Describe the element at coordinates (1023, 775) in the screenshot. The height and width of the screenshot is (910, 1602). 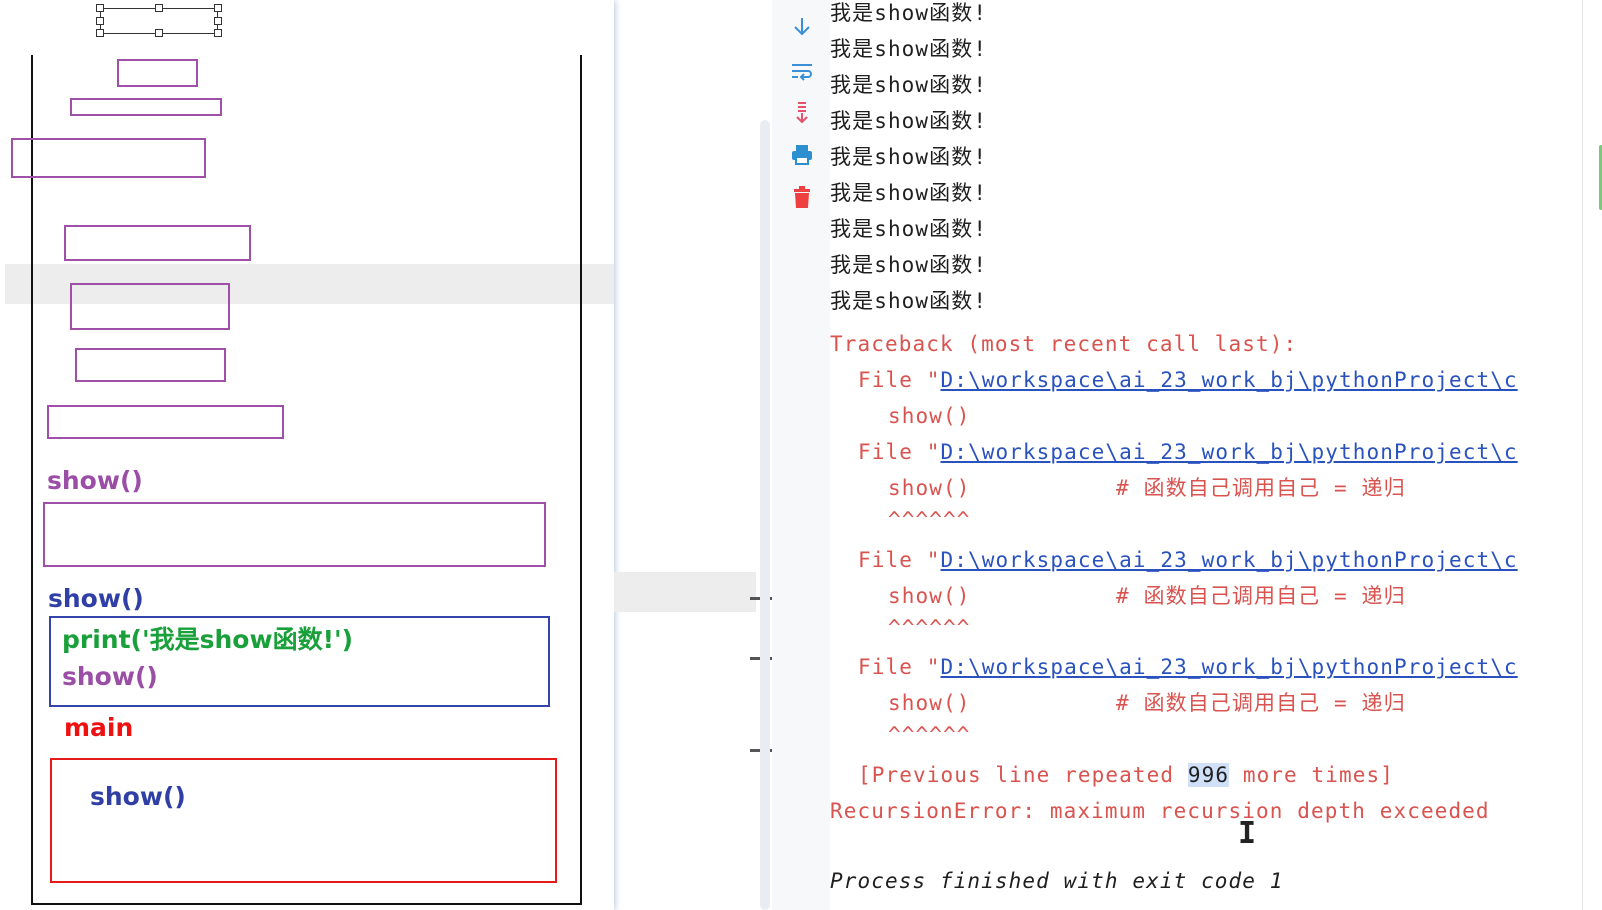
I see `repeat-before: [Previous line repeated` at that location.